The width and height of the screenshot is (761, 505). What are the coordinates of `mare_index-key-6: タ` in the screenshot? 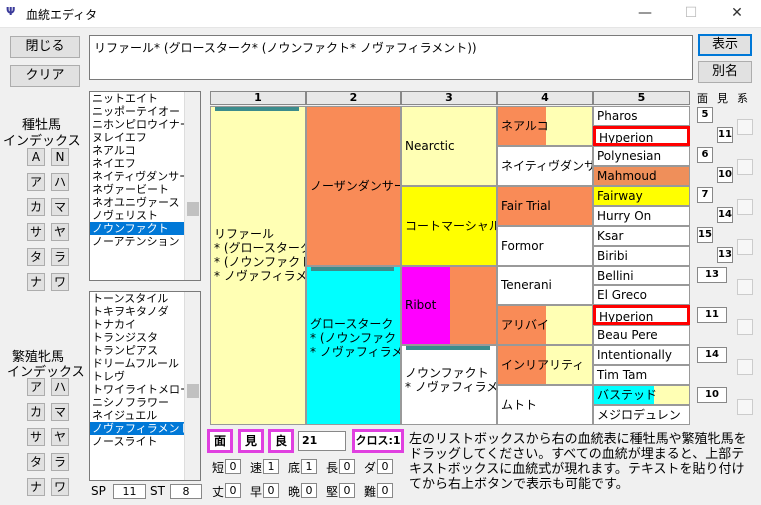 It's located at (36, 462).